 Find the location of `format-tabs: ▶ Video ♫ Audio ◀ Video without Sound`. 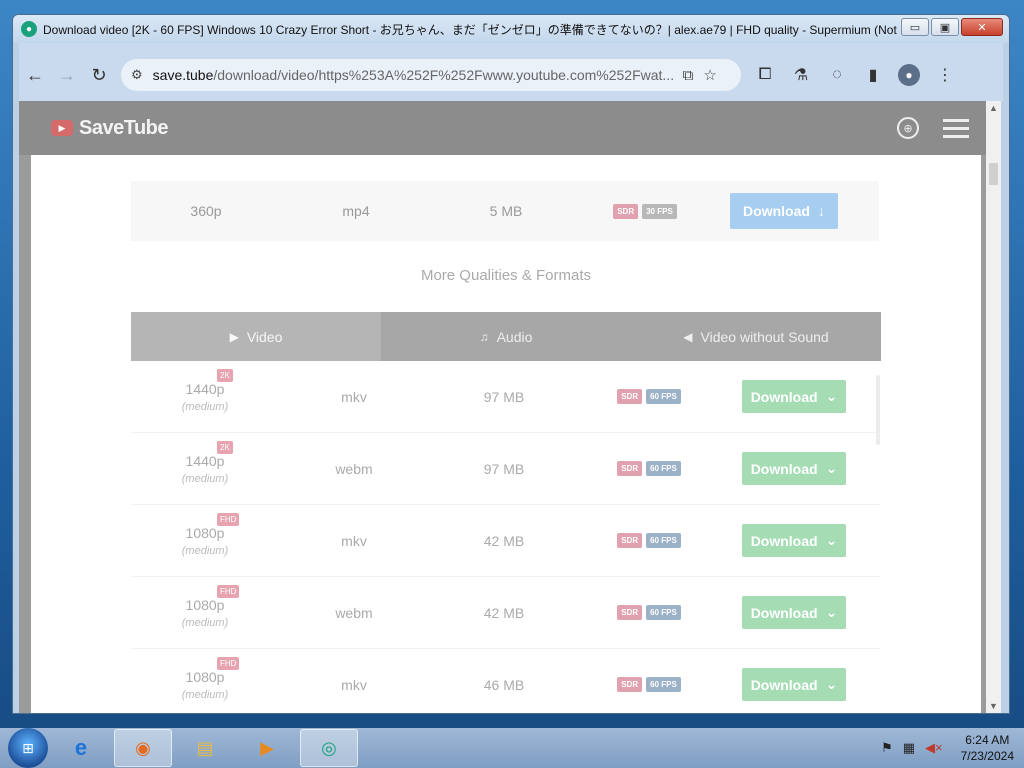

format-tabs: ▶ Video ♫ Audio ◀ Video without Sound is located at coordinates (506, 336).